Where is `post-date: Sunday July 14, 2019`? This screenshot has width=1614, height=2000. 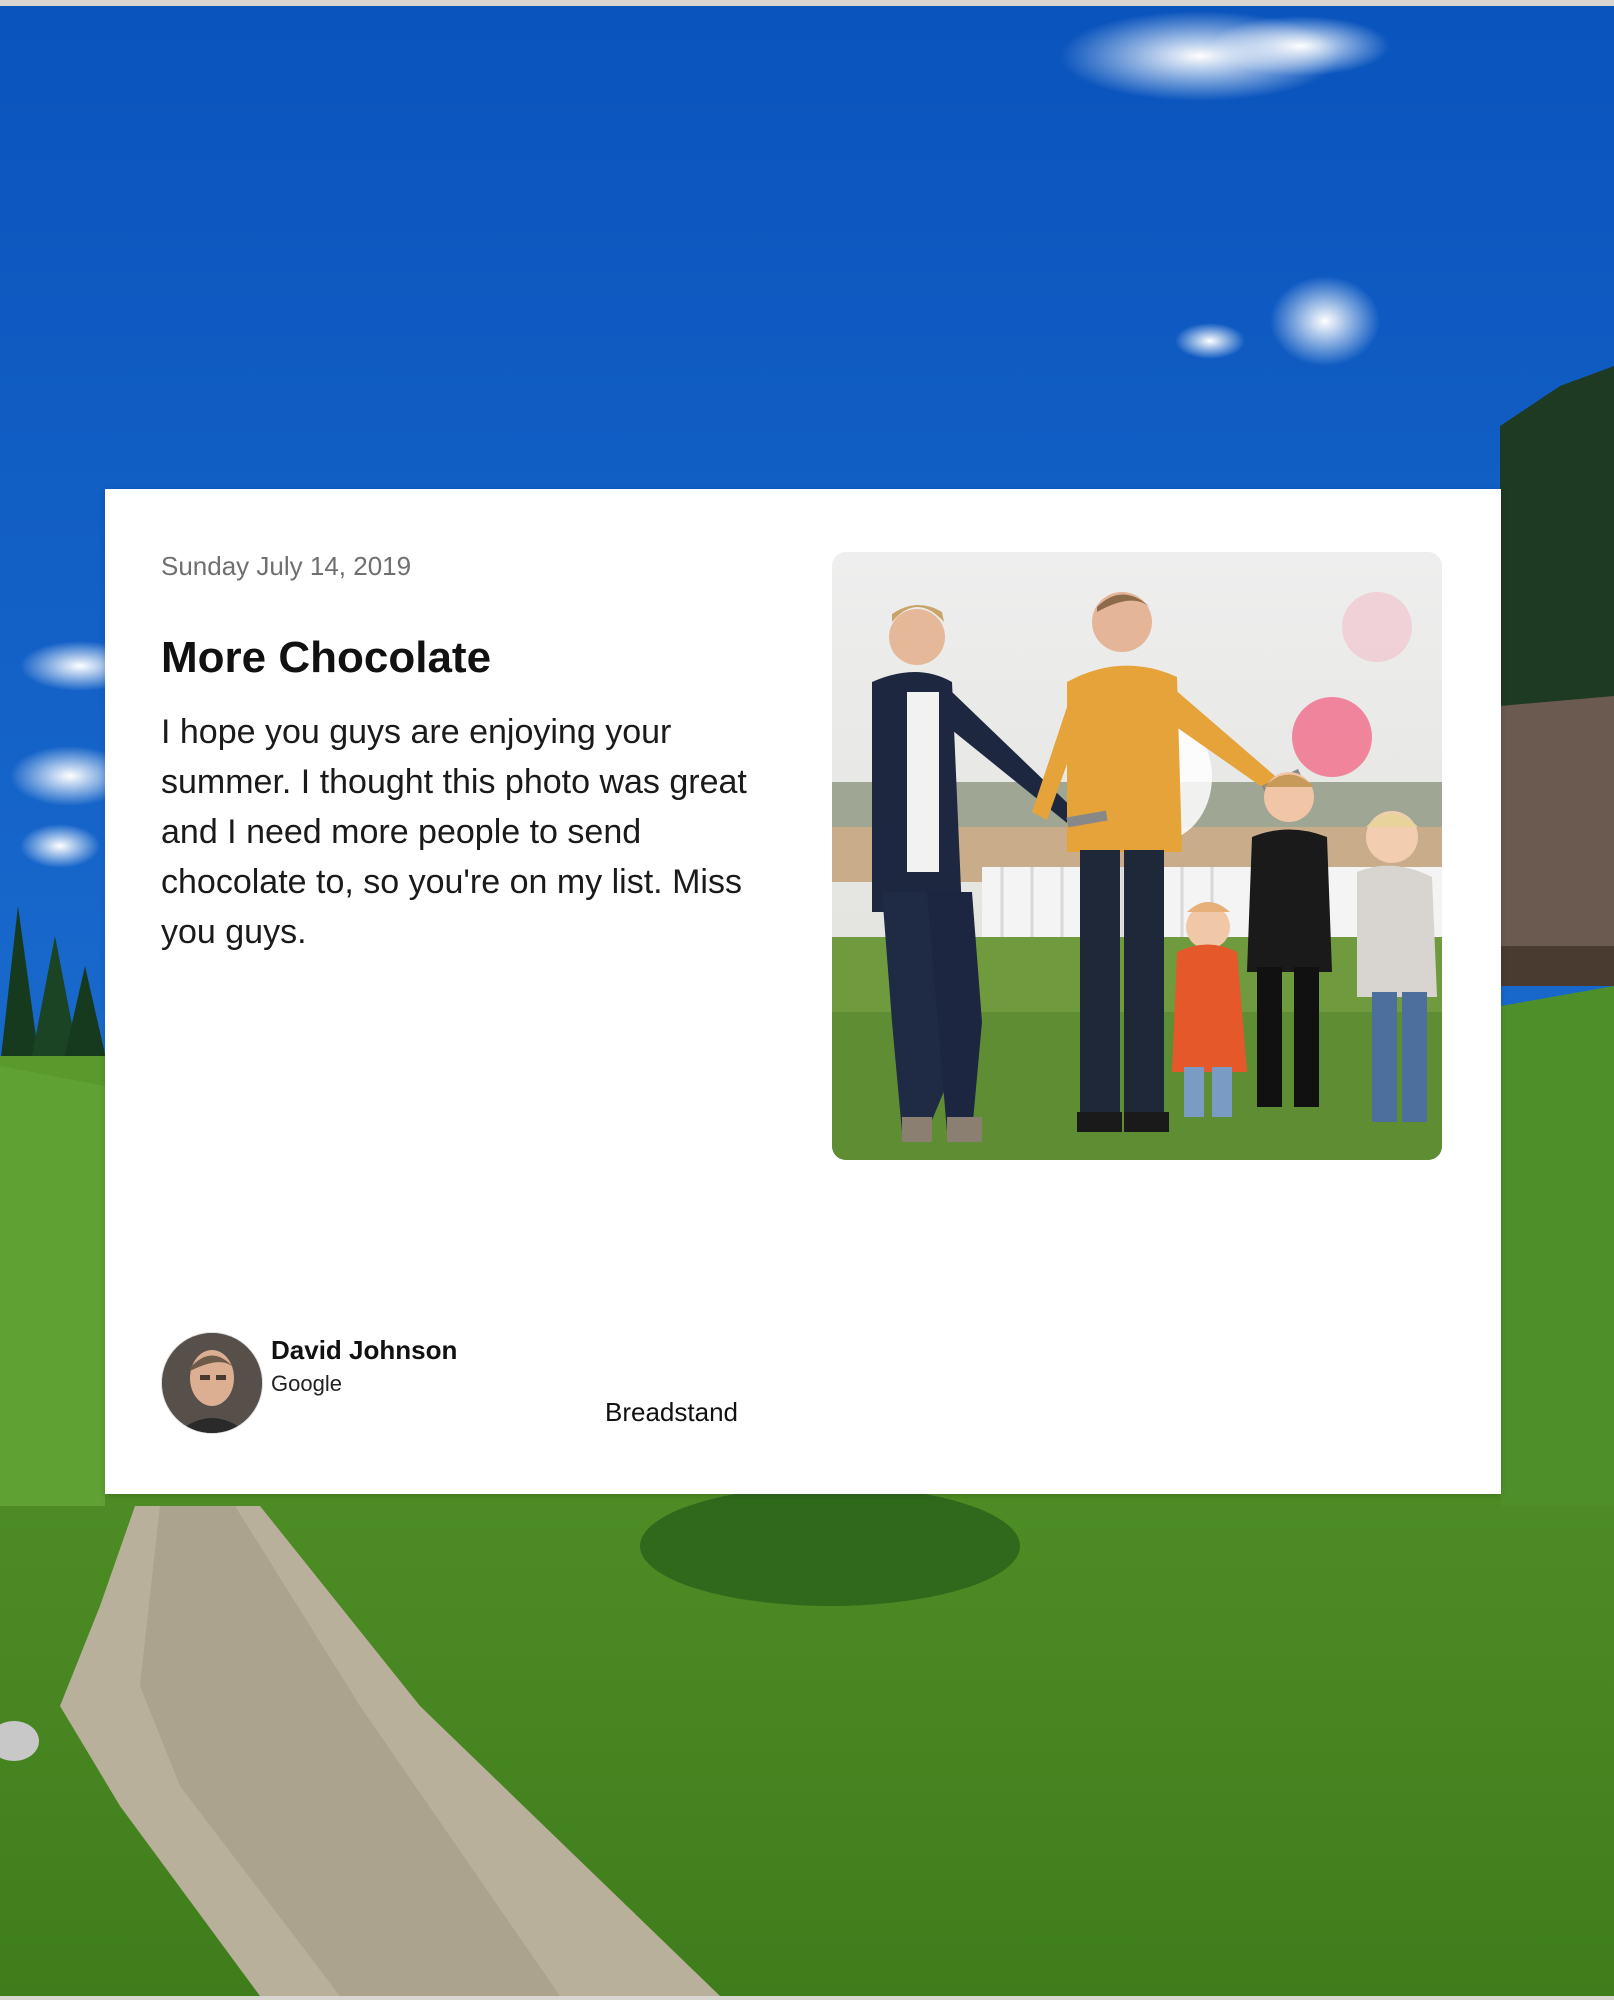
post-date: Sunday July 14, 2019 is located at coordinates (286, 566).